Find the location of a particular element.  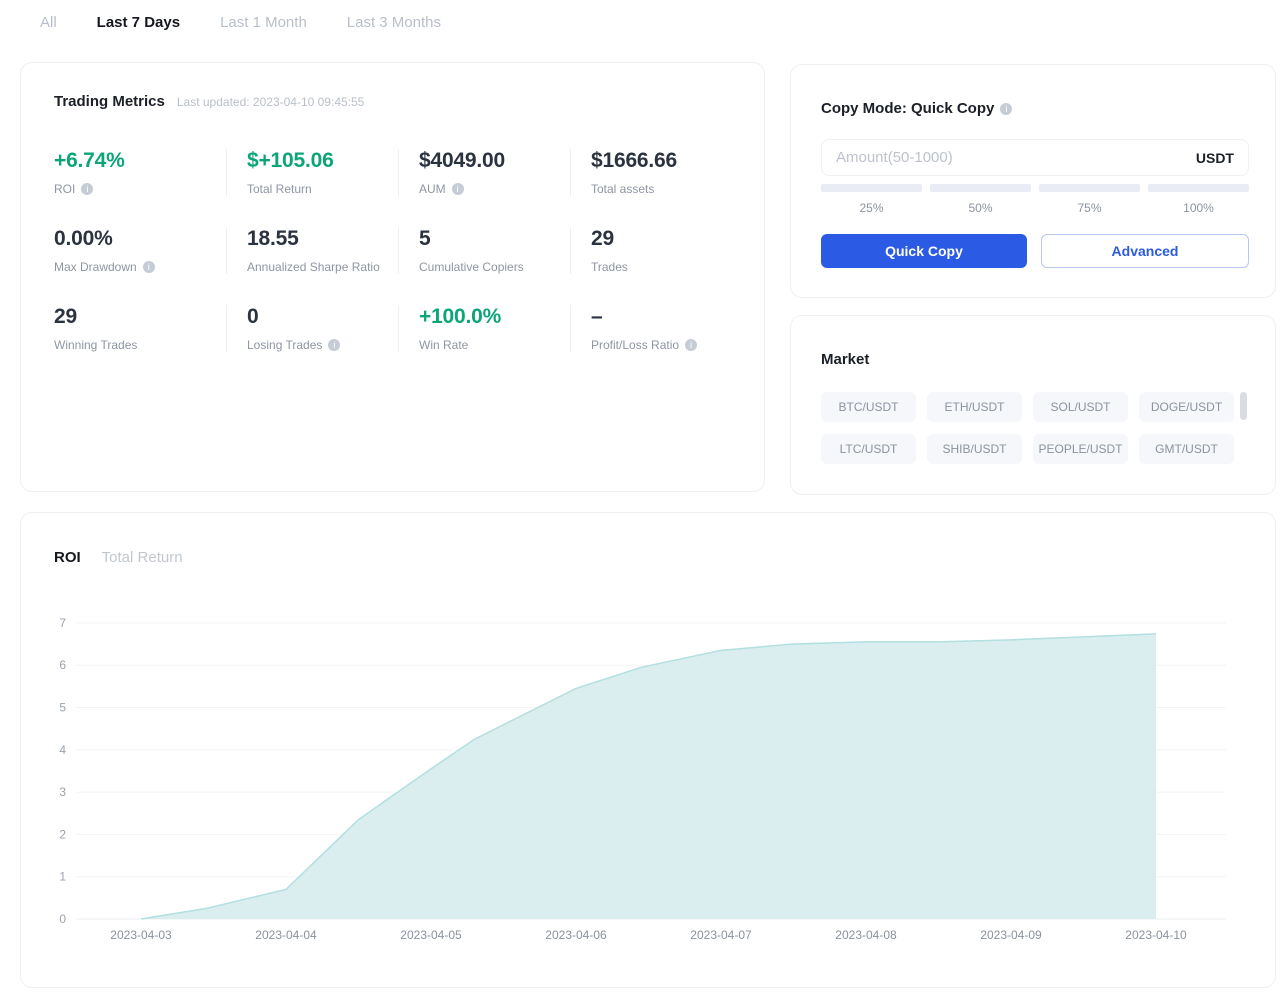

chart-tab-roi: ROI is located at coordinates (67, 557).